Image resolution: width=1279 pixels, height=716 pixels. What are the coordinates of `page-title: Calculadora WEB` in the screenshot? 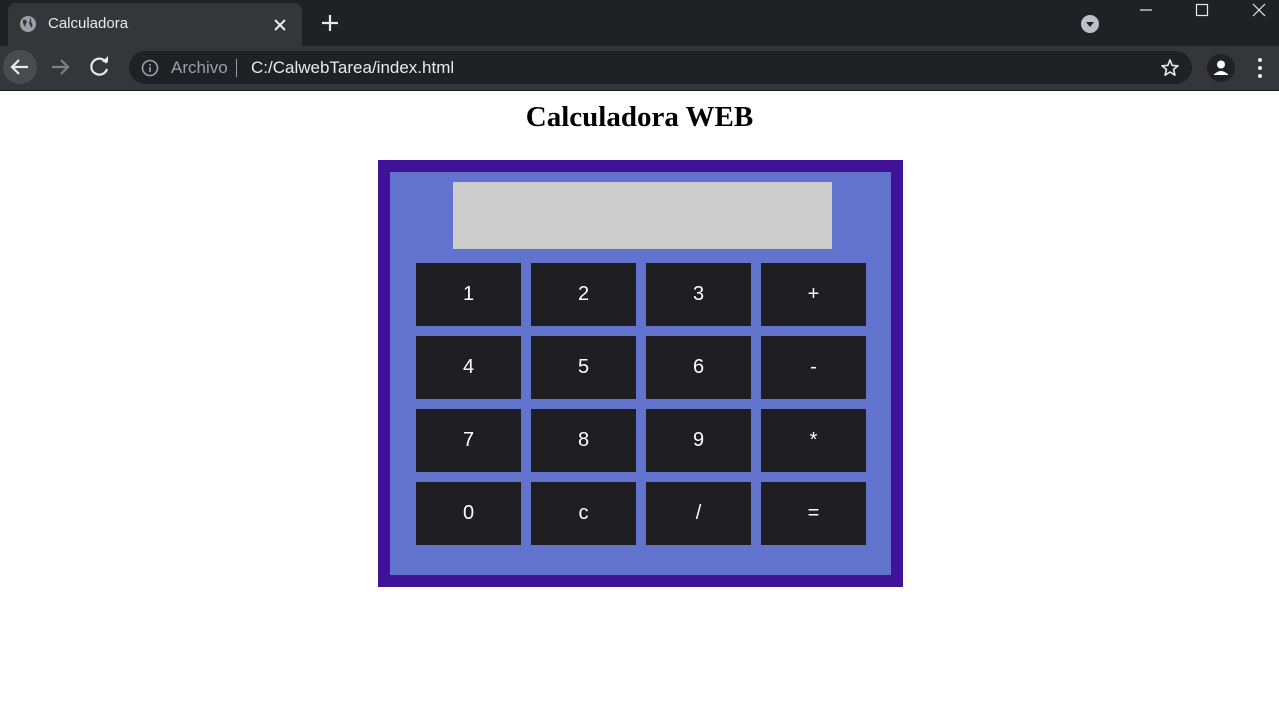 It's located at (639, 117).